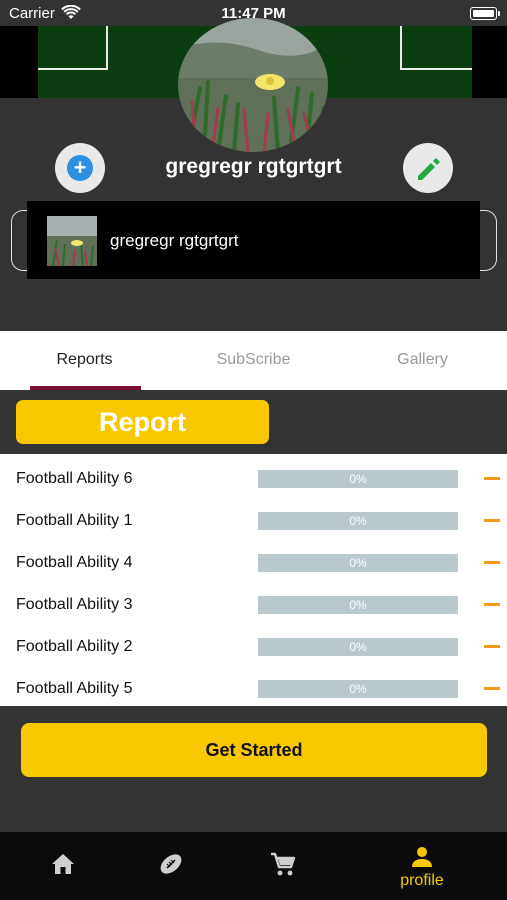 The image size is (507, 900). Describe the element at coordinates (72, 241) in the screenshot. I see `suggestion-thumbnail` at that location.